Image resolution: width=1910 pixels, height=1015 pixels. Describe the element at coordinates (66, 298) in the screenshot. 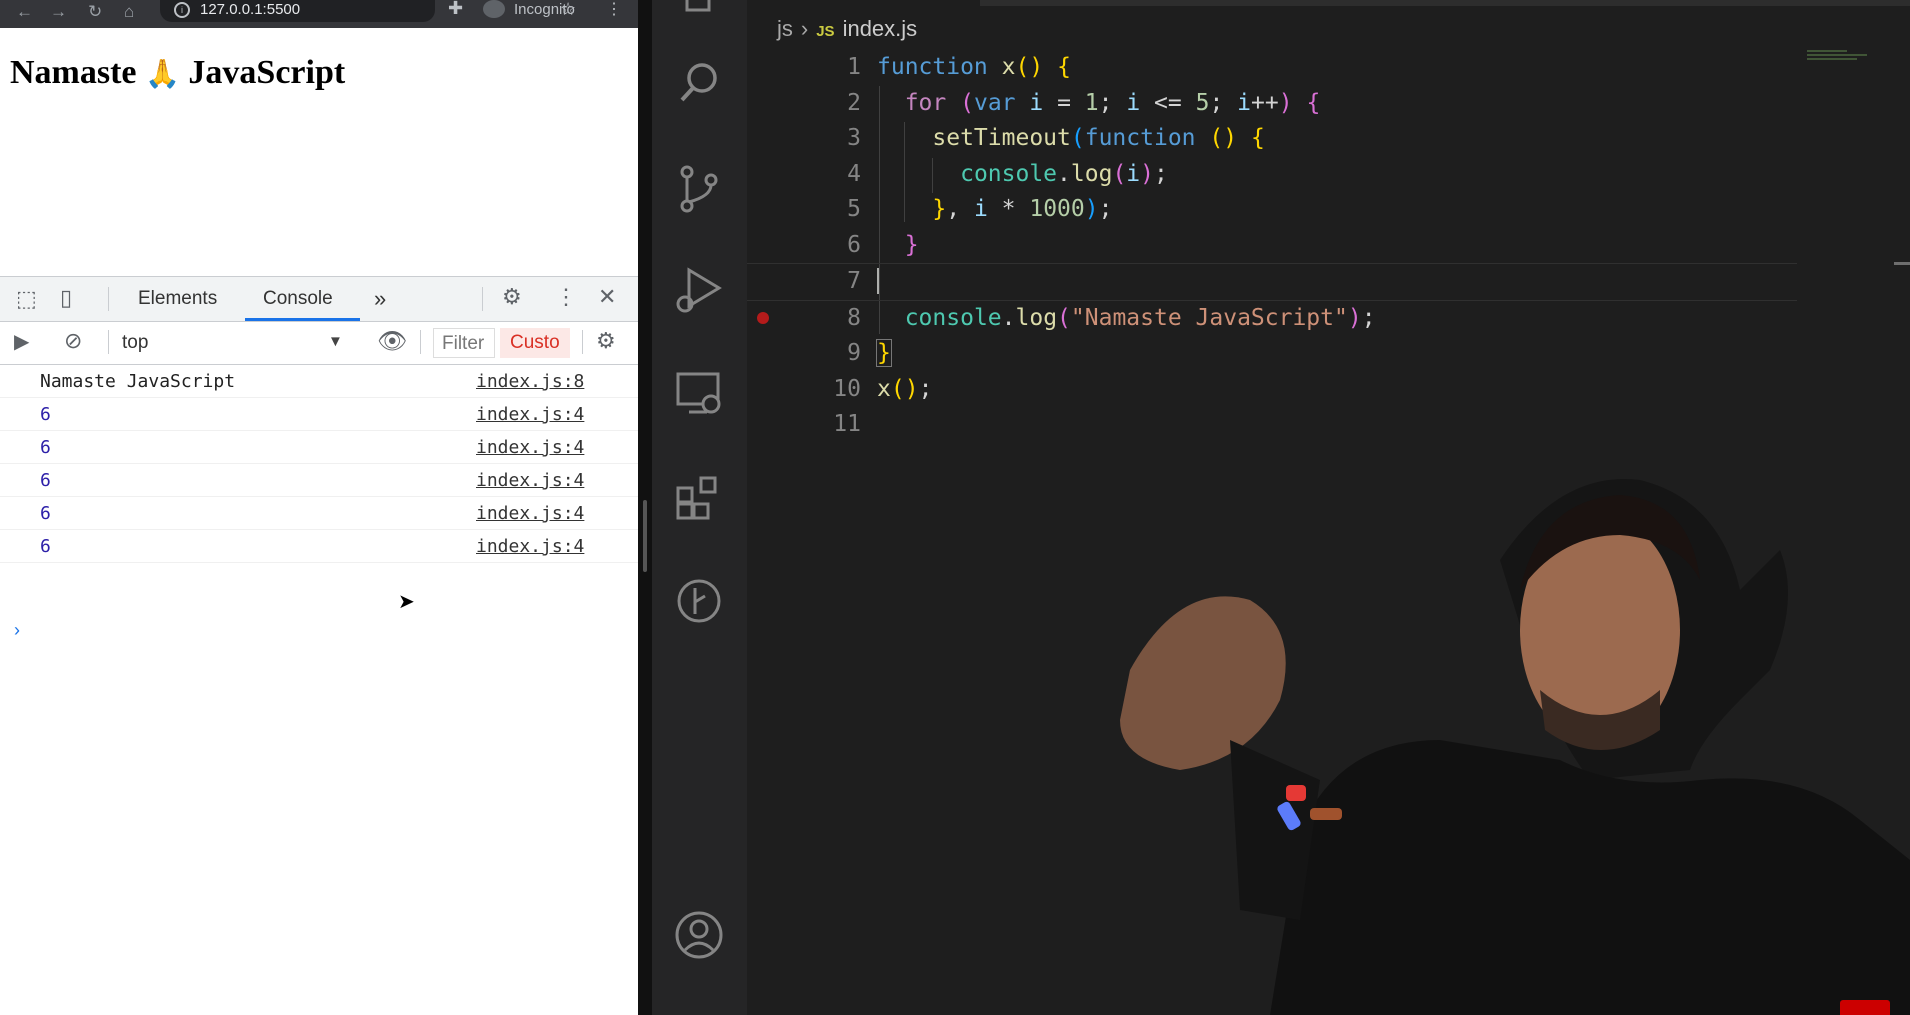

I see `device-toolbar-icon: ▯` at that location.